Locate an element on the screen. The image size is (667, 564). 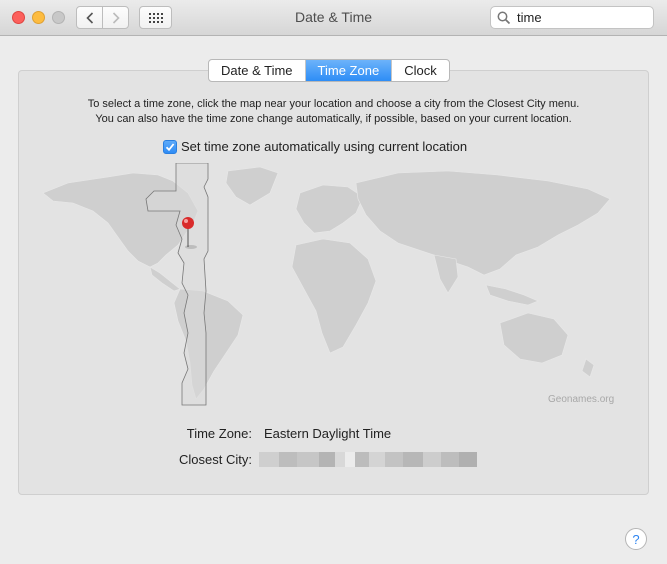
search-field: time is located at coordinates (572, 17).